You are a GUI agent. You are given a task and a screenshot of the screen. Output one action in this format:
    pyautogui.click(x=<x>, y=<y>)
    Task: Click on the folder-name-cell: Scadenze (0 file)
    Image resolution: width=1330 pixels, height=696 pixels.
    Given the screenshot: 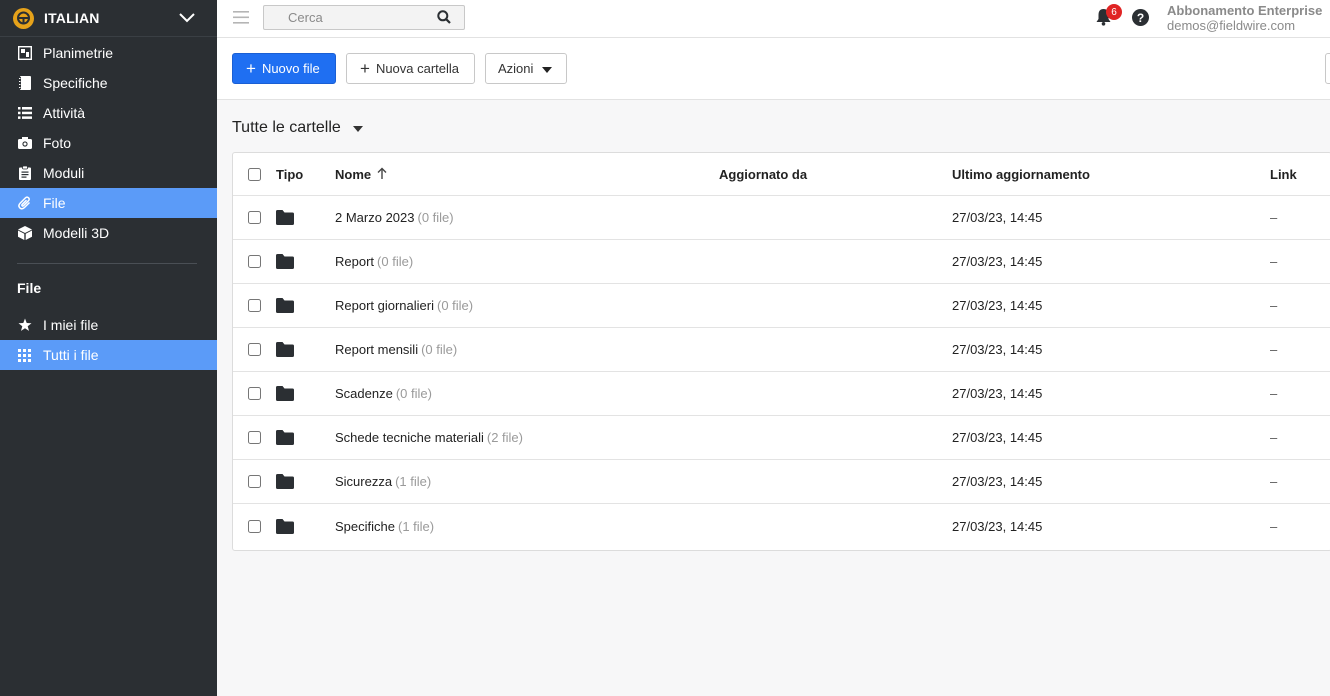 What is the action you would take?
    pyautogui.click(x=383, y=393)
    